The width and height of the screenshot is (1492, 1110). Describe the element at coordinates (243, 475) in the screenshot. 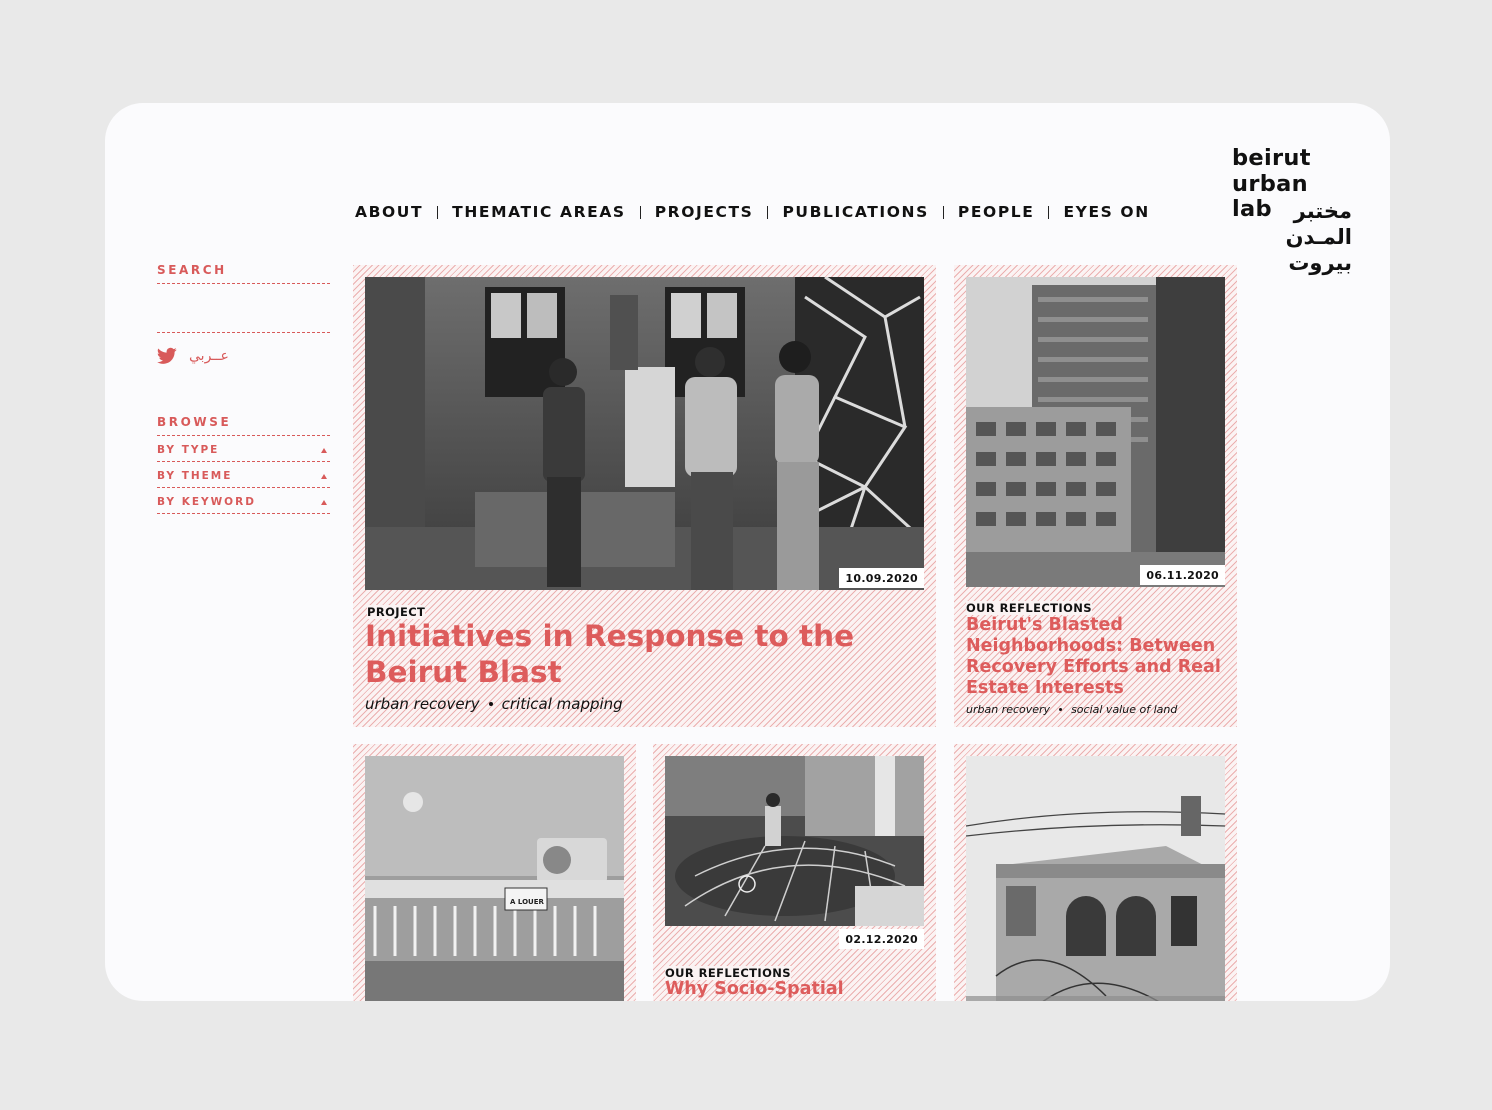

I see `browse-by-theme: BY THEME` at that location.